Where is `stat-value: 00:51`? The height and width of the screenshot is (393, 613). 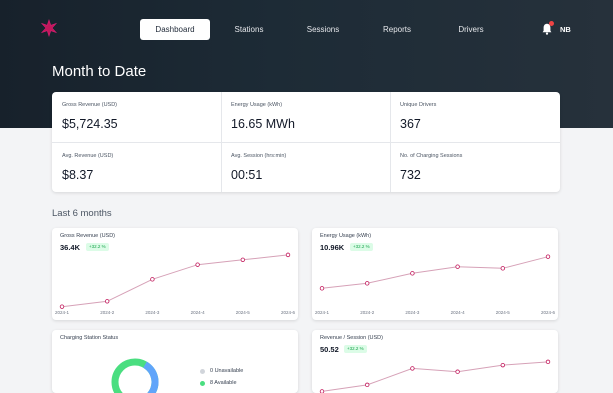 stat-value: 00:51 is located at coordinates (247, 175).